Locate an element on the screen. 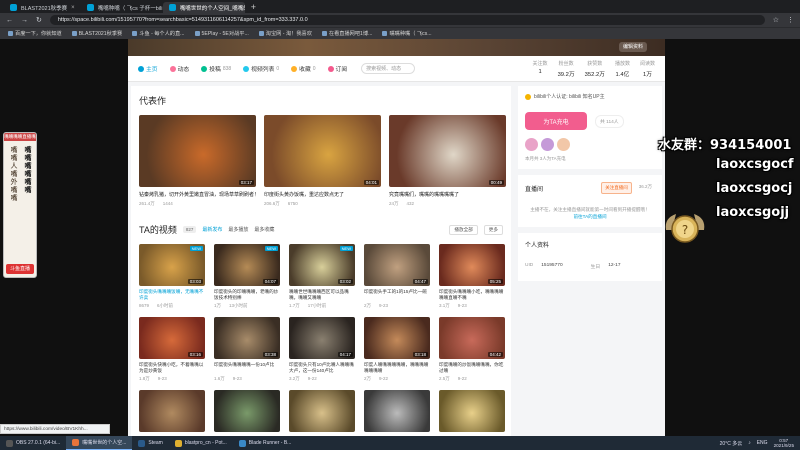 This screenshot has height=450, width=800. star-icon: ☆ is located at coordinates (776, 20).